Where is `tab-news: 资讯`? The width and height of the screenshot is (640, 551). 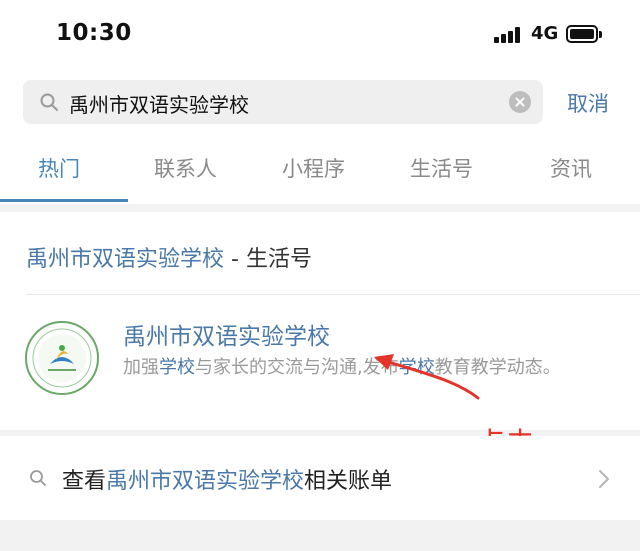 tab-news: 资讯 is located at coordinates (571, 168).